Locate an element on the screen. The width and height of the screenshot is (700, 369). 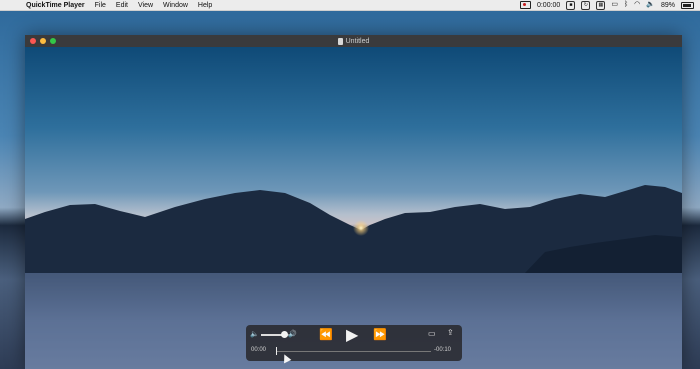
battery-icon is located at coordinates (687, 5).